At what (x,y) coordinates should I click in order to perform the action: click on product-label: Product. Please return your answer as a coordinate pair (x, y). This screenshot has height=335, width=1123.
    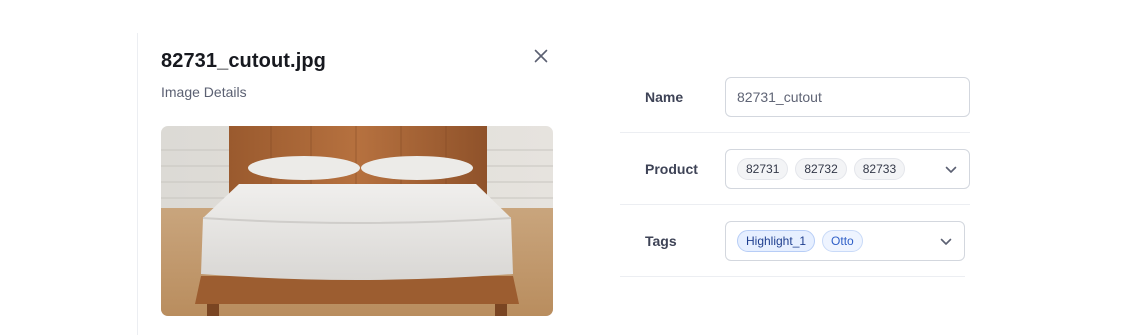
    Looking at the image, I should click on (671, 169).